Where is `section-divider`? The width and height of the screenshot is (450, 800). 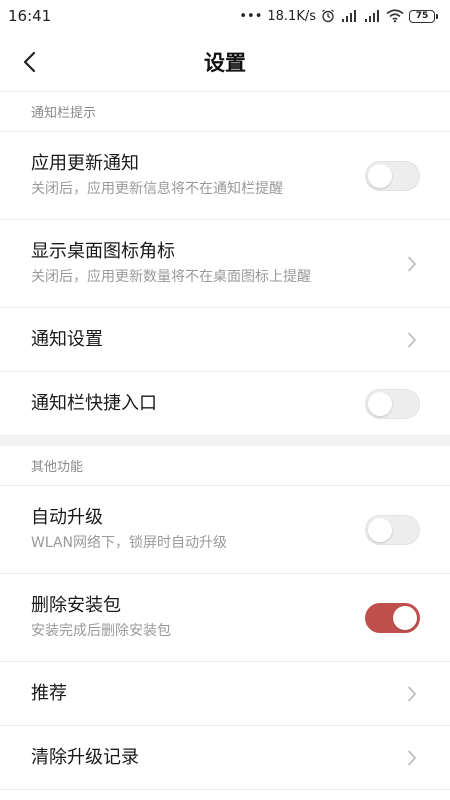 section-divider is located at coordinates (225, 441).